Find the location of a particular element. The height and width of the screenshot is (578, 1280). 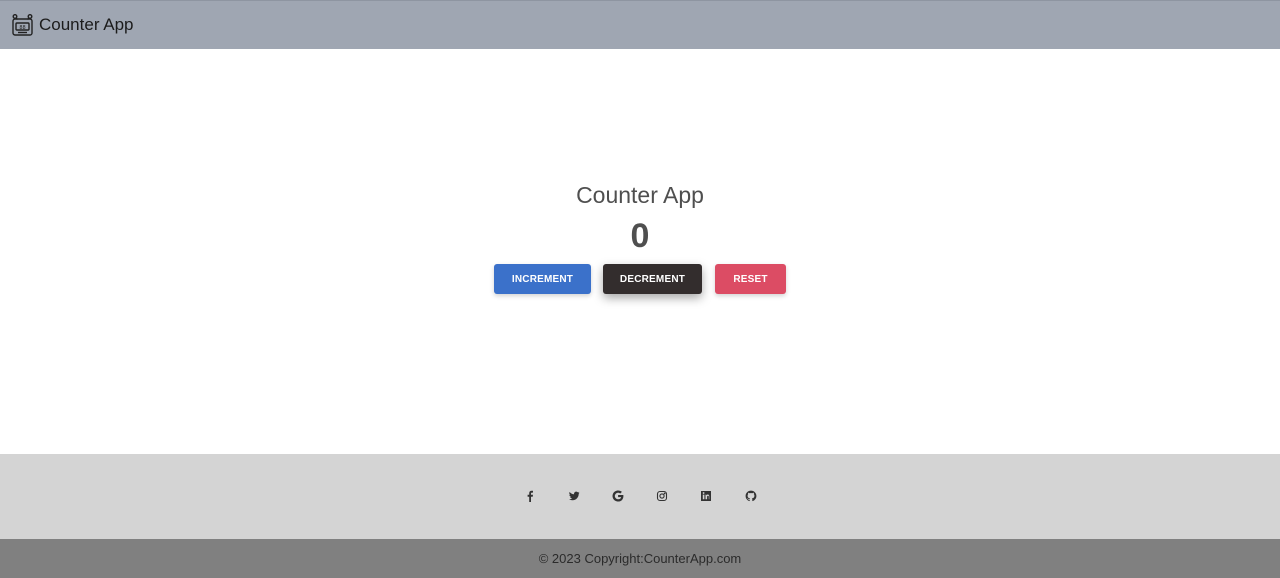

instagram-icon is located at coordinates (662, 496).